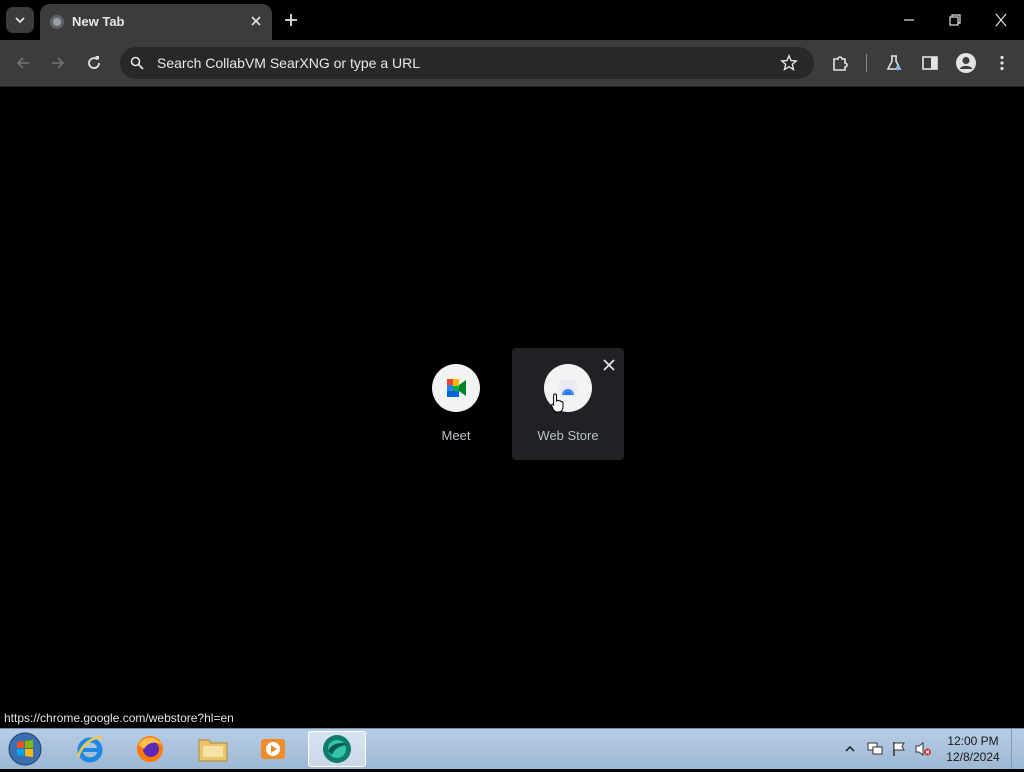 The width and height of the screenshot is (1024, 772). I want to click on omnibox: Search CollabVM SearXNG or type a URL, so click(467, 63).